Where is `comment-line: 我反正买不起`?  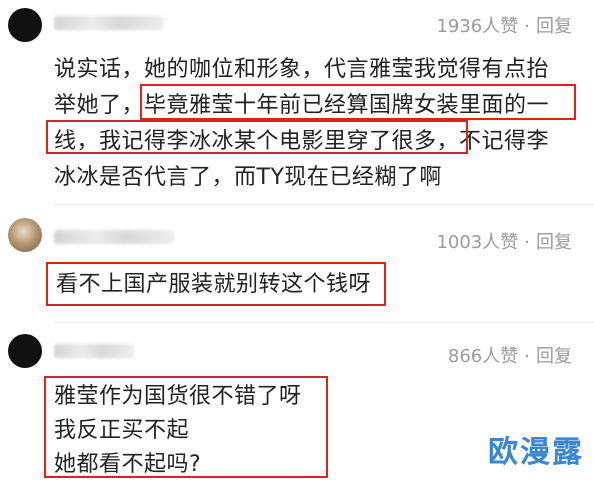 comment-line: 我反正买不起 is located at coordinates (122, 430).